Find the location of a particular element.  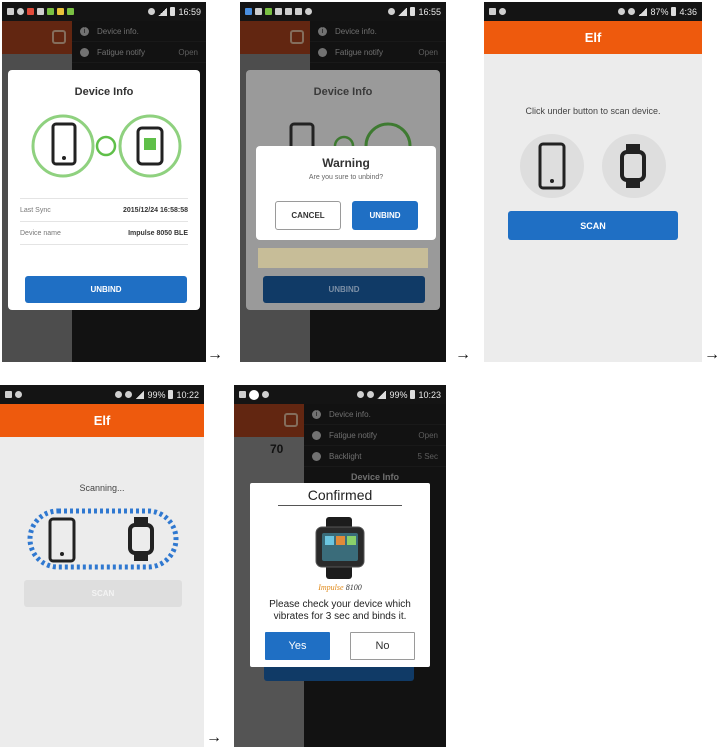

brand-name: Impulse is located at coordinates (331, 587).